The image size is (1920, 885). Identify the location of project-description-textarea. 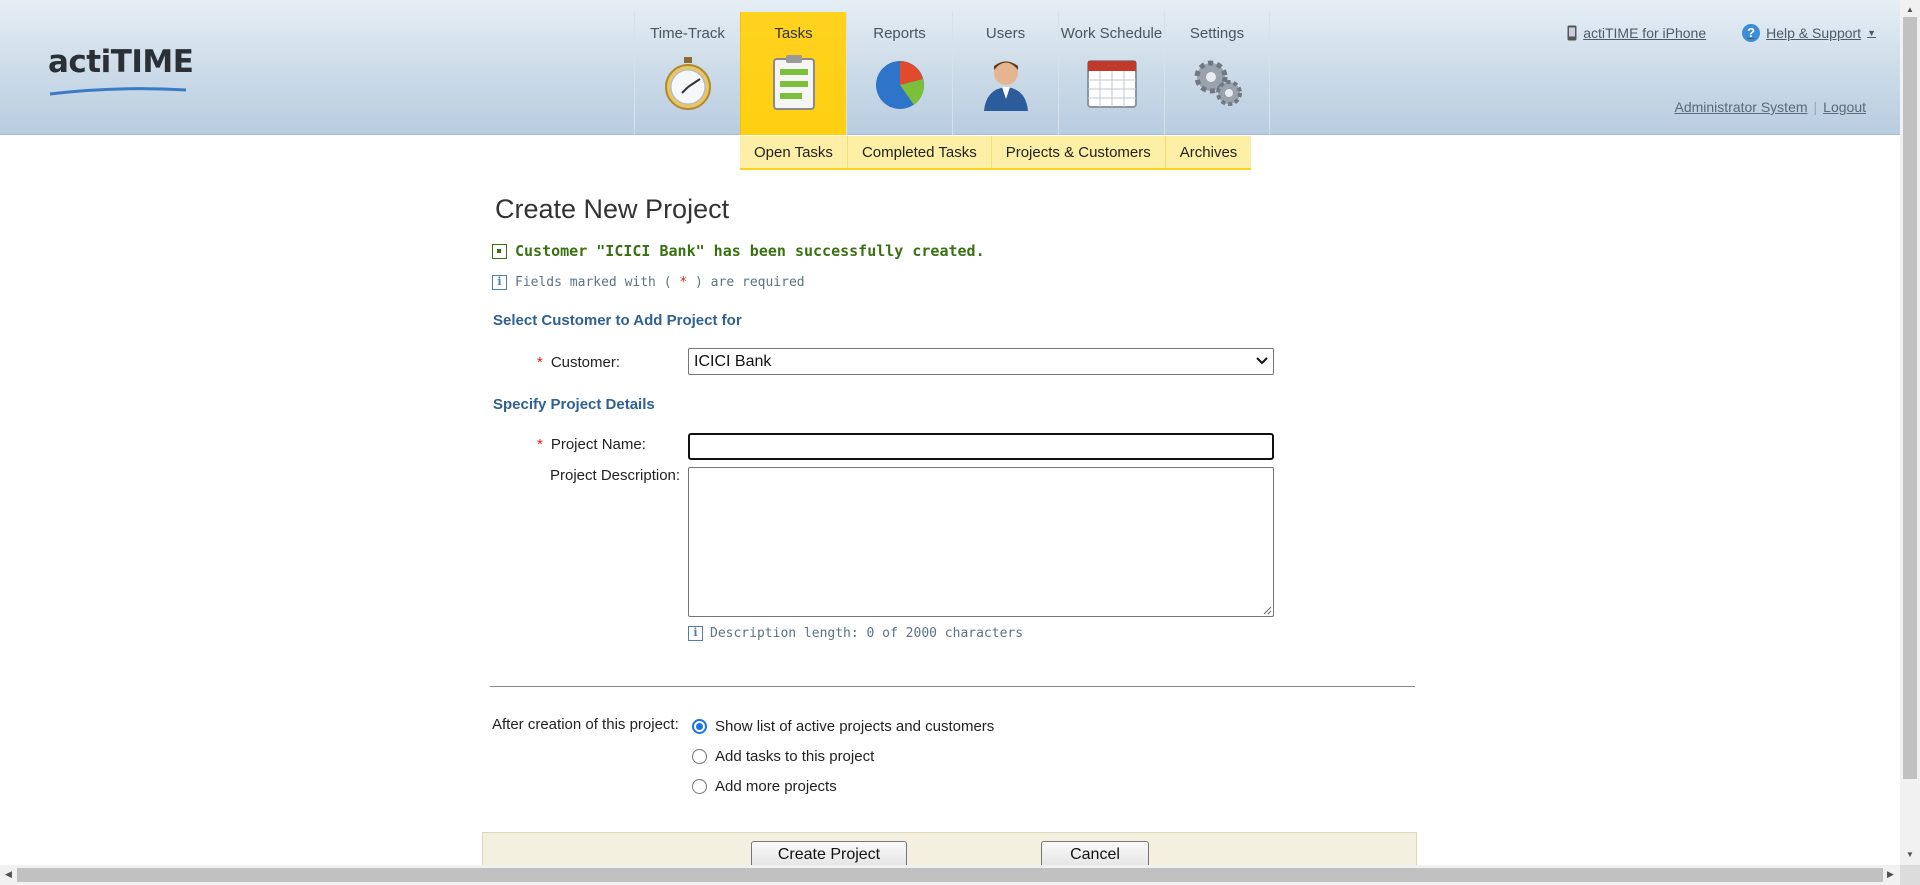
(981, 542).